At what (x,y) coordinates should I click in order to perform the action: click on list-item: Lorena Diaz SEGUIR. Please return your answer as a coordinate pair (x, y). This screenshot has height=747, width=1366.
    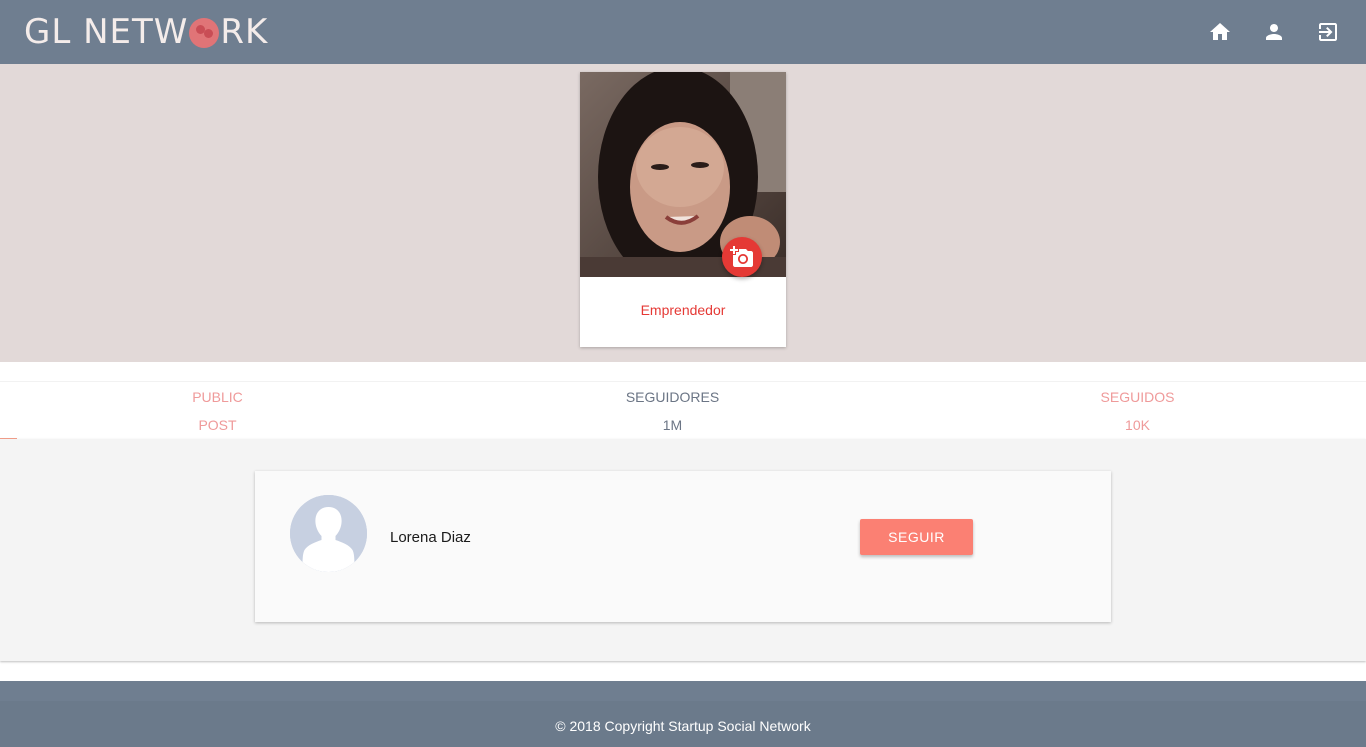
    Looking at the image, I should click on (683, 546).